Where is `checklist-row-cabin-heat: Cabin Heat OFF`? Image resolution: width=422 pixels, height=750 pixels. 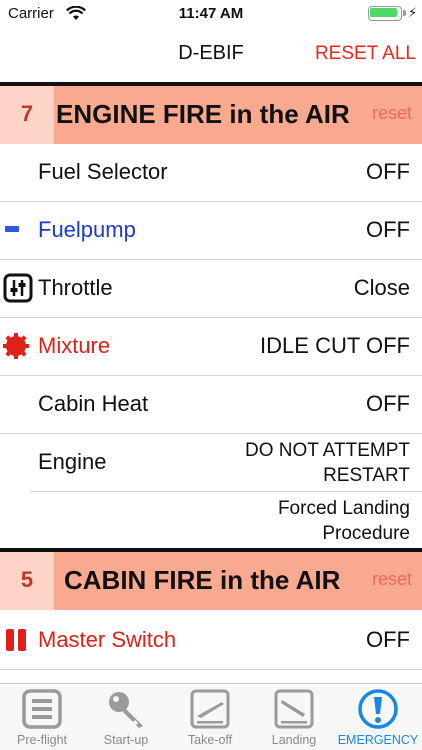 checklist-row-cabin-heat: Cabin Heat OFF is located at coordinates (211, 405).